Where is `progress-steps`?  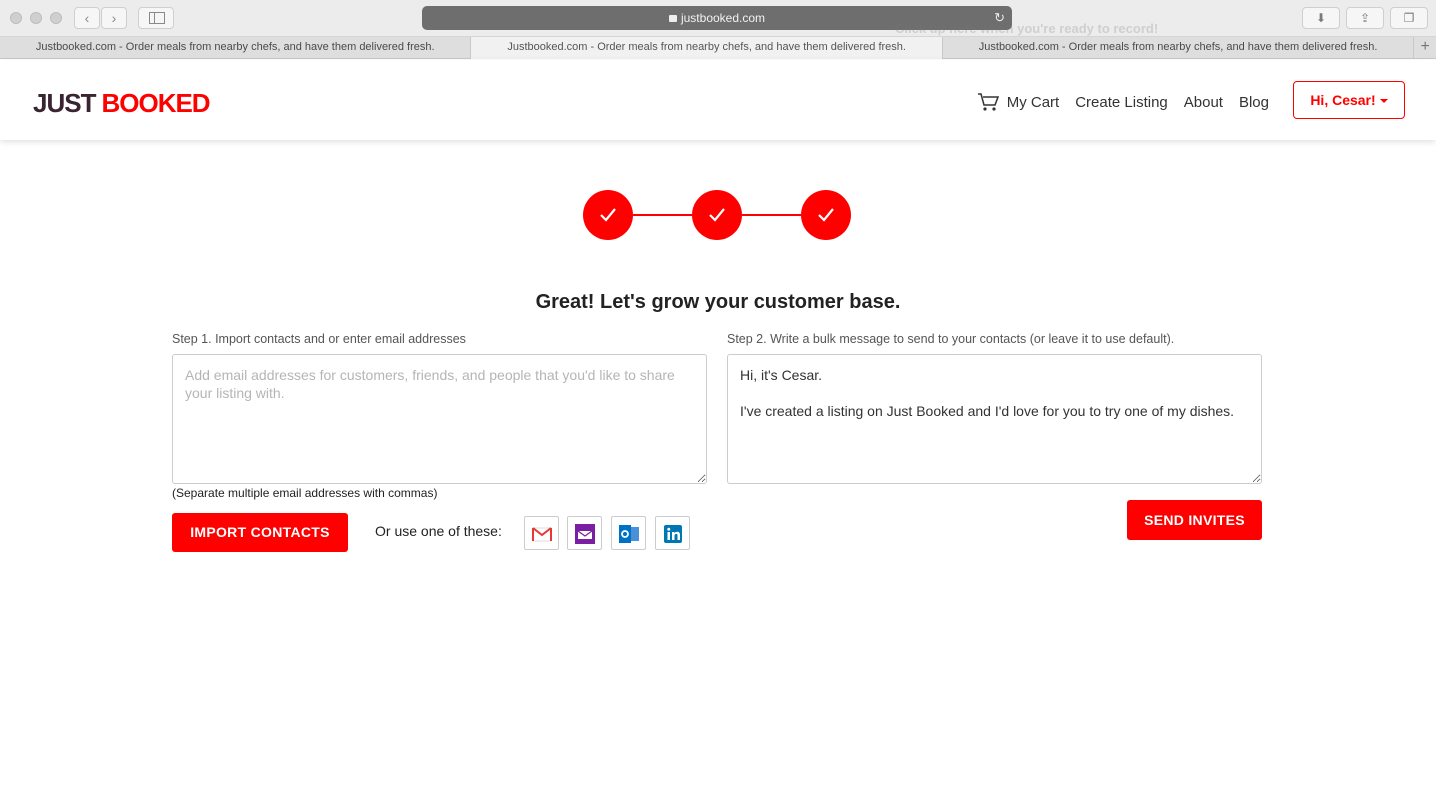
progress-steps is located at coordinates (717, 215).